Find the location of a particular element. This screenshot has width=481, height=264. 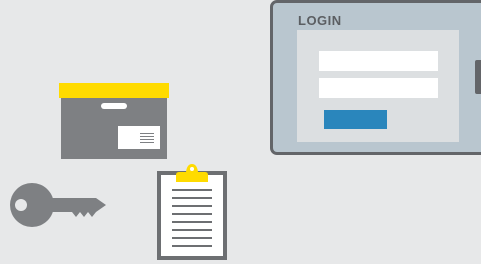

clipboard-clip is located at coordinates (192, 173).